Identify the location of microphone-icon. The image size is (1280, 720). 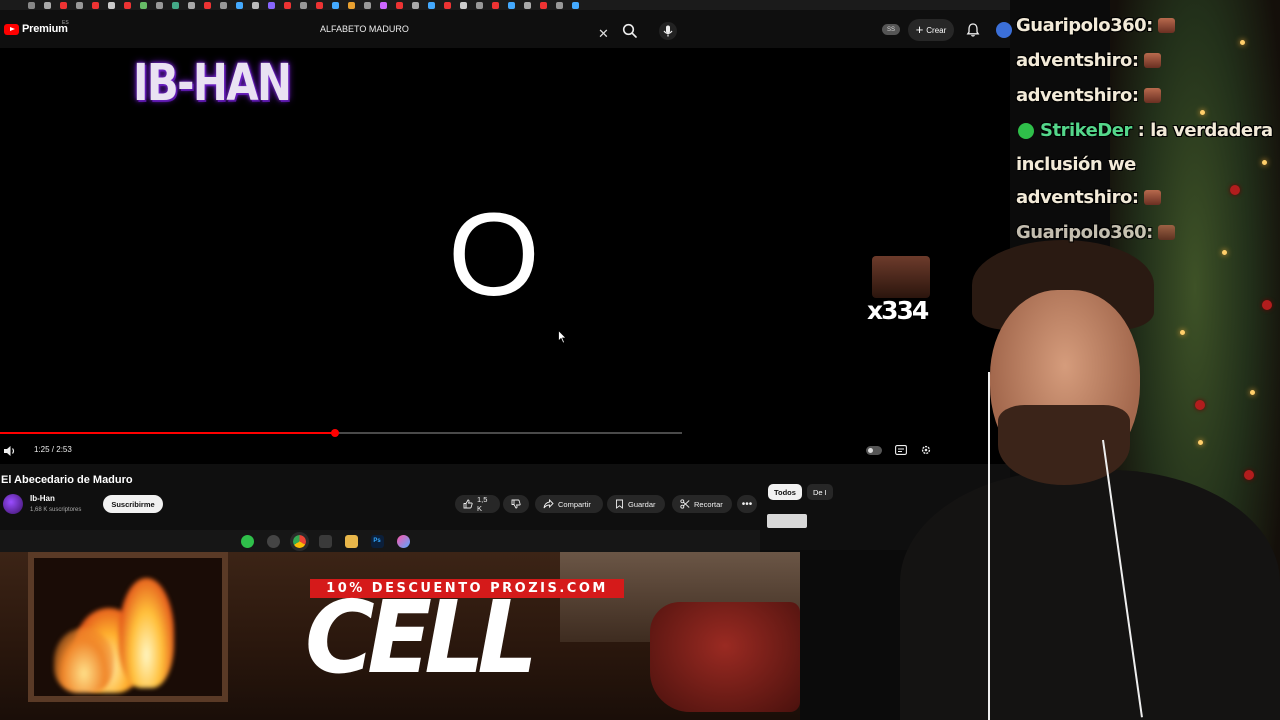
(668, 31).